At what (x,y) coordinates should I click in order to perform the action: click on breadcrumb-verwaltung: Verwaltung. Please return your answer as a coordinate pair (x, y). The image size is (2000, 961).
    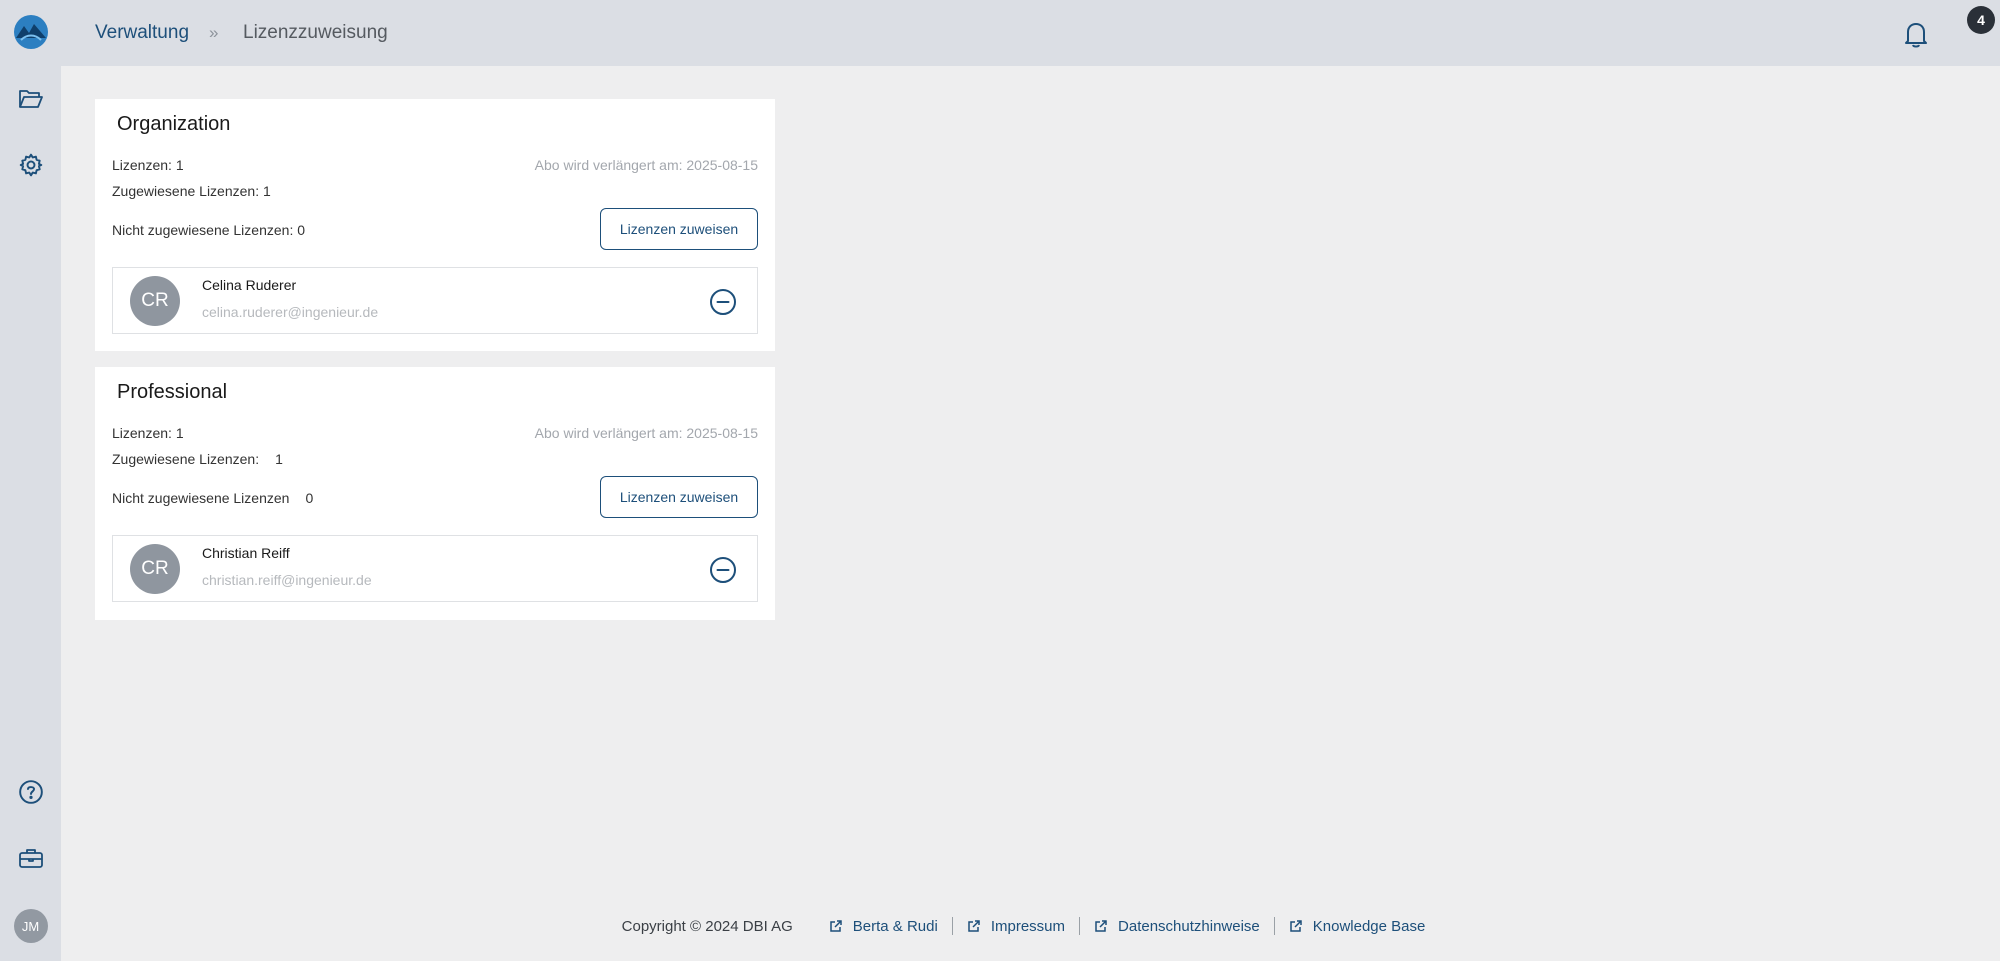
    Looking at the image, I should click on (142, 33).